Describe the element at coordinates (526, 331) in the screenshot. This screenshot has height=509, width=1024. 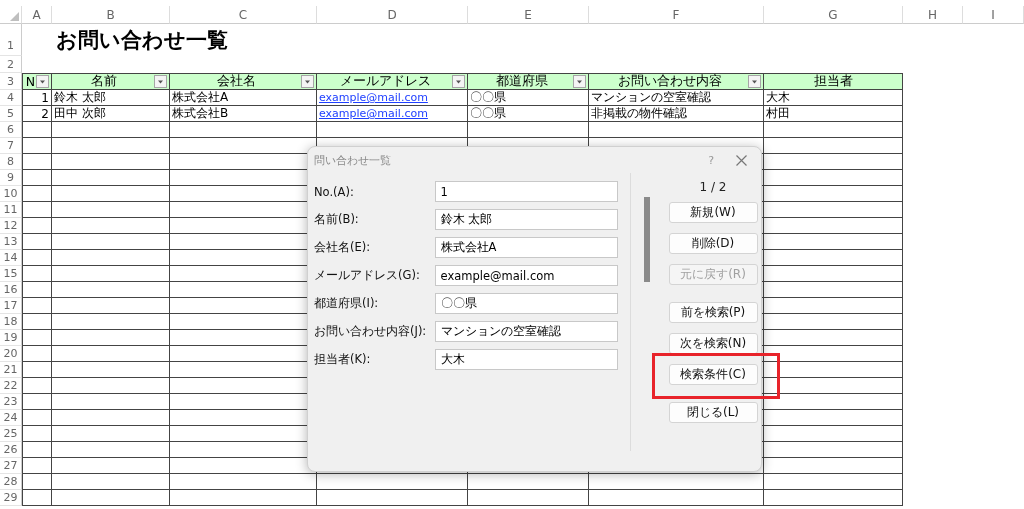
I see `input-field: マンションの空室確認` at that location.